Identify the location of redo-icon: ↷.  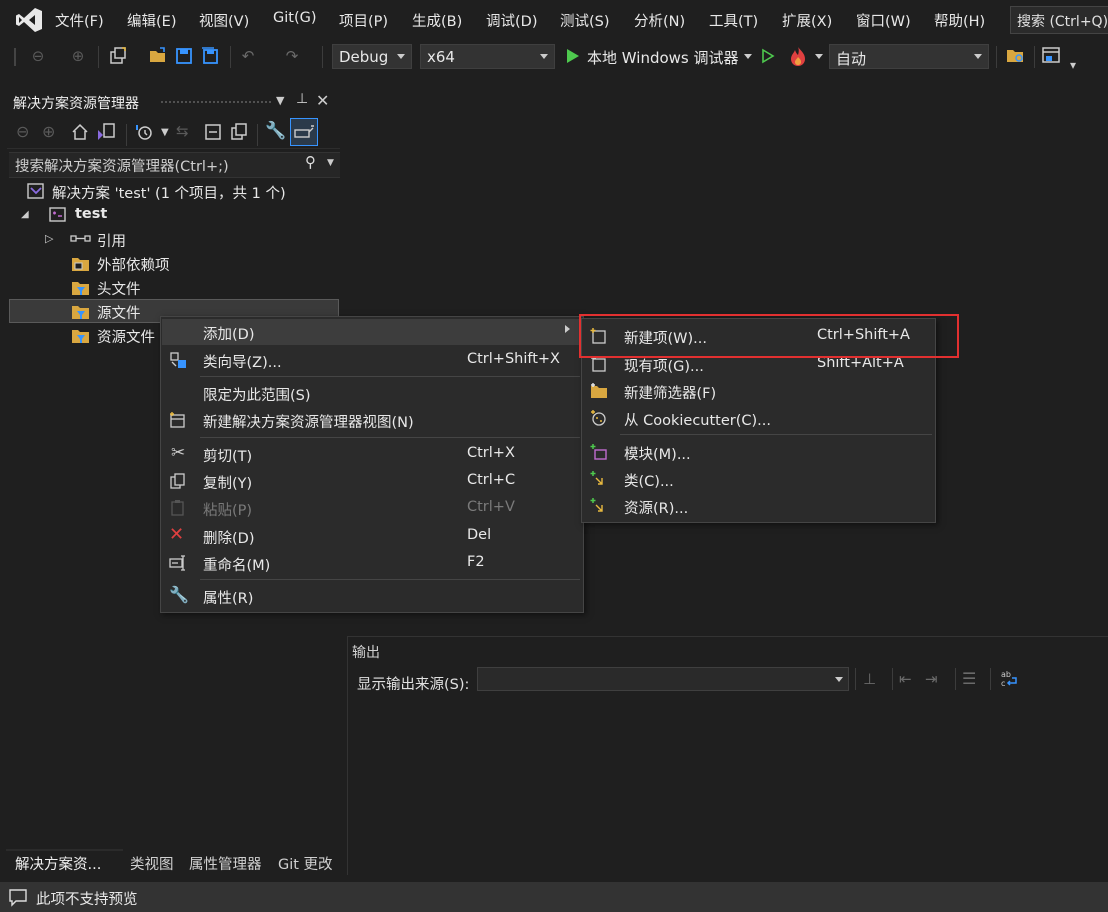
(292, 56).